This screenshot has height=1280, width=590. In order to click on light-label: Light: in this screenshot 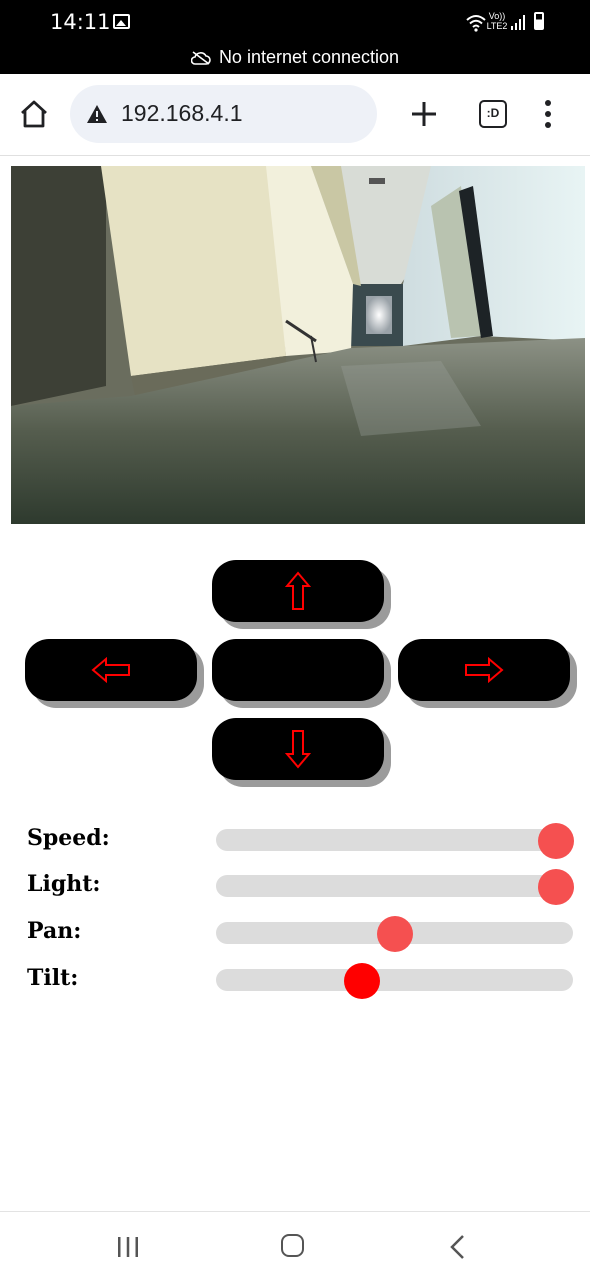, I will do `click(64, 884)`.